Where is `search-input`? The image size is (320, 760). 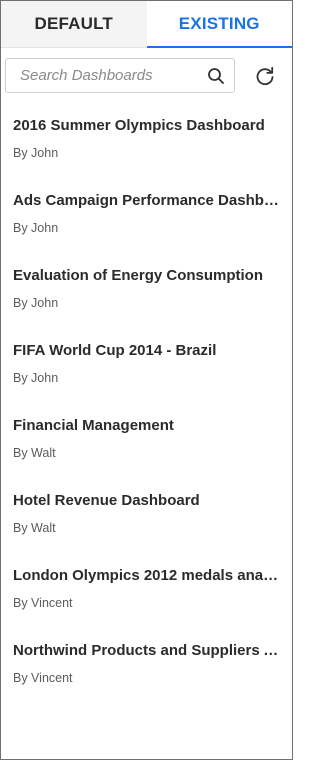
search-input is located at coordinates (113, 75).